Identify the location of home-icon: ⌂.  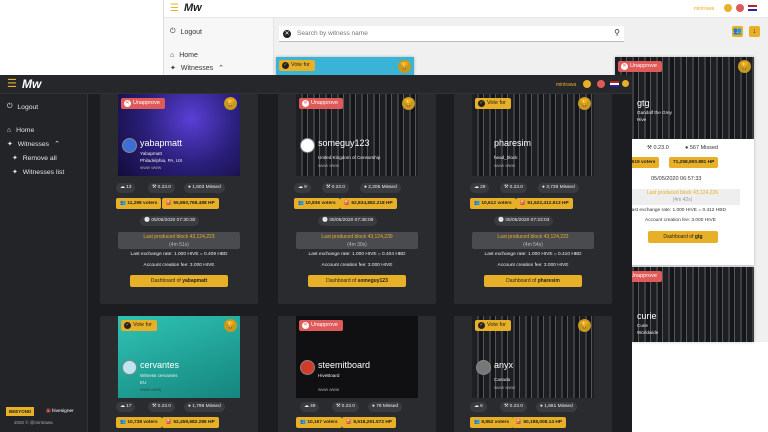
(9, 130).